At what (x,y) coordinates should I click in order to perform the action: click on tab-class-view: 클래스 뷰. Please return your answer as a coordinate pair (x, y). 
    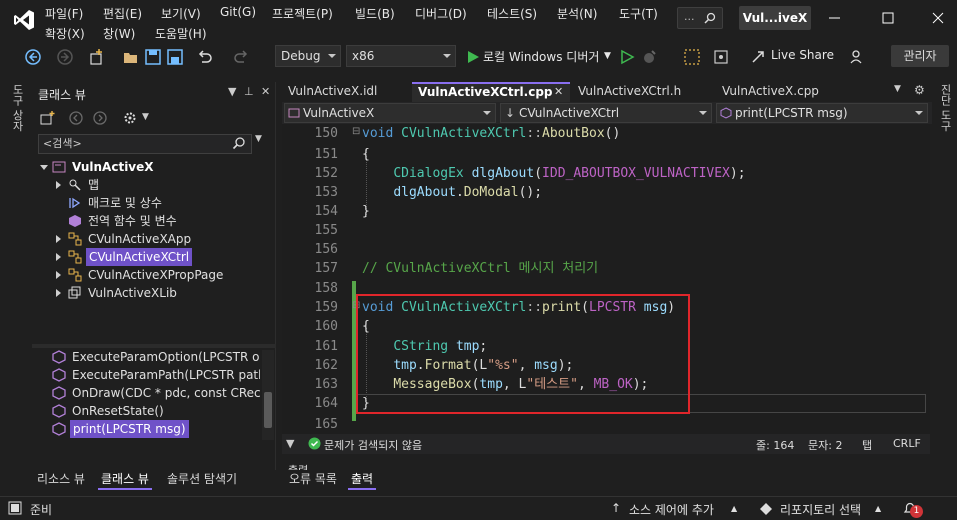
    Looking at the image, I should click on (125, 480).